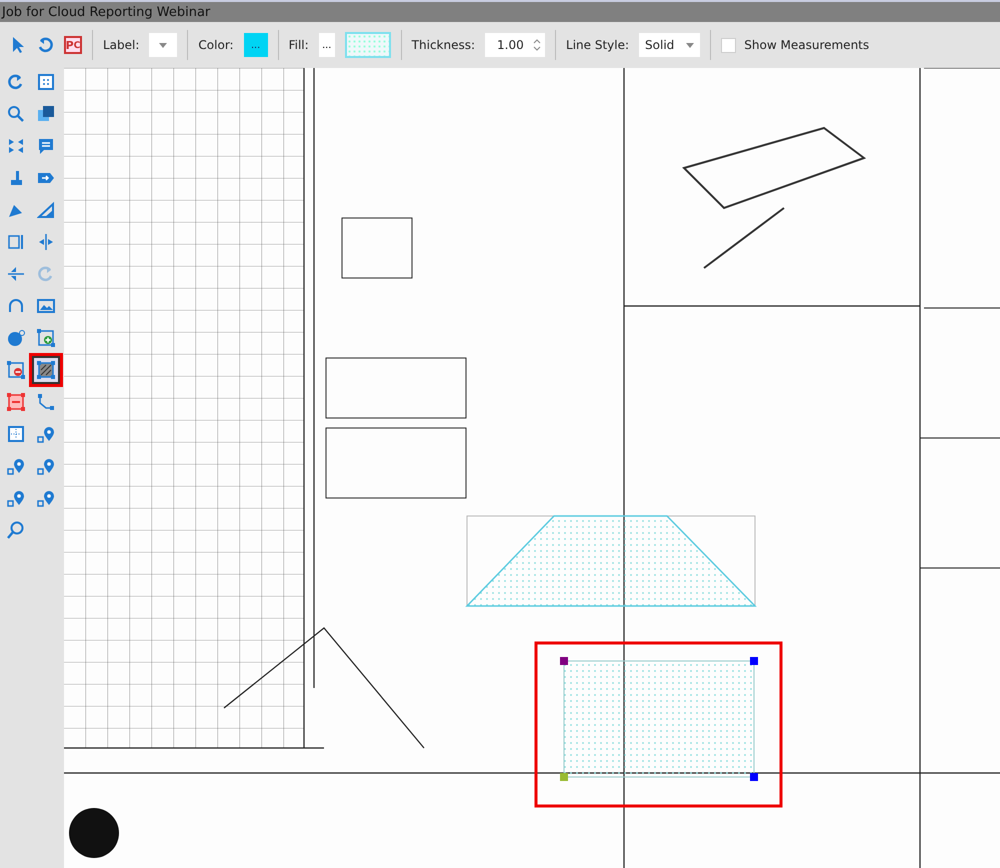 Image resolution: width=1000 pixels, height=868 pixels. What do you see at coordinates (46, 146) in the screenshot?
I see `comment-icon` at bounding box center [46, 146].